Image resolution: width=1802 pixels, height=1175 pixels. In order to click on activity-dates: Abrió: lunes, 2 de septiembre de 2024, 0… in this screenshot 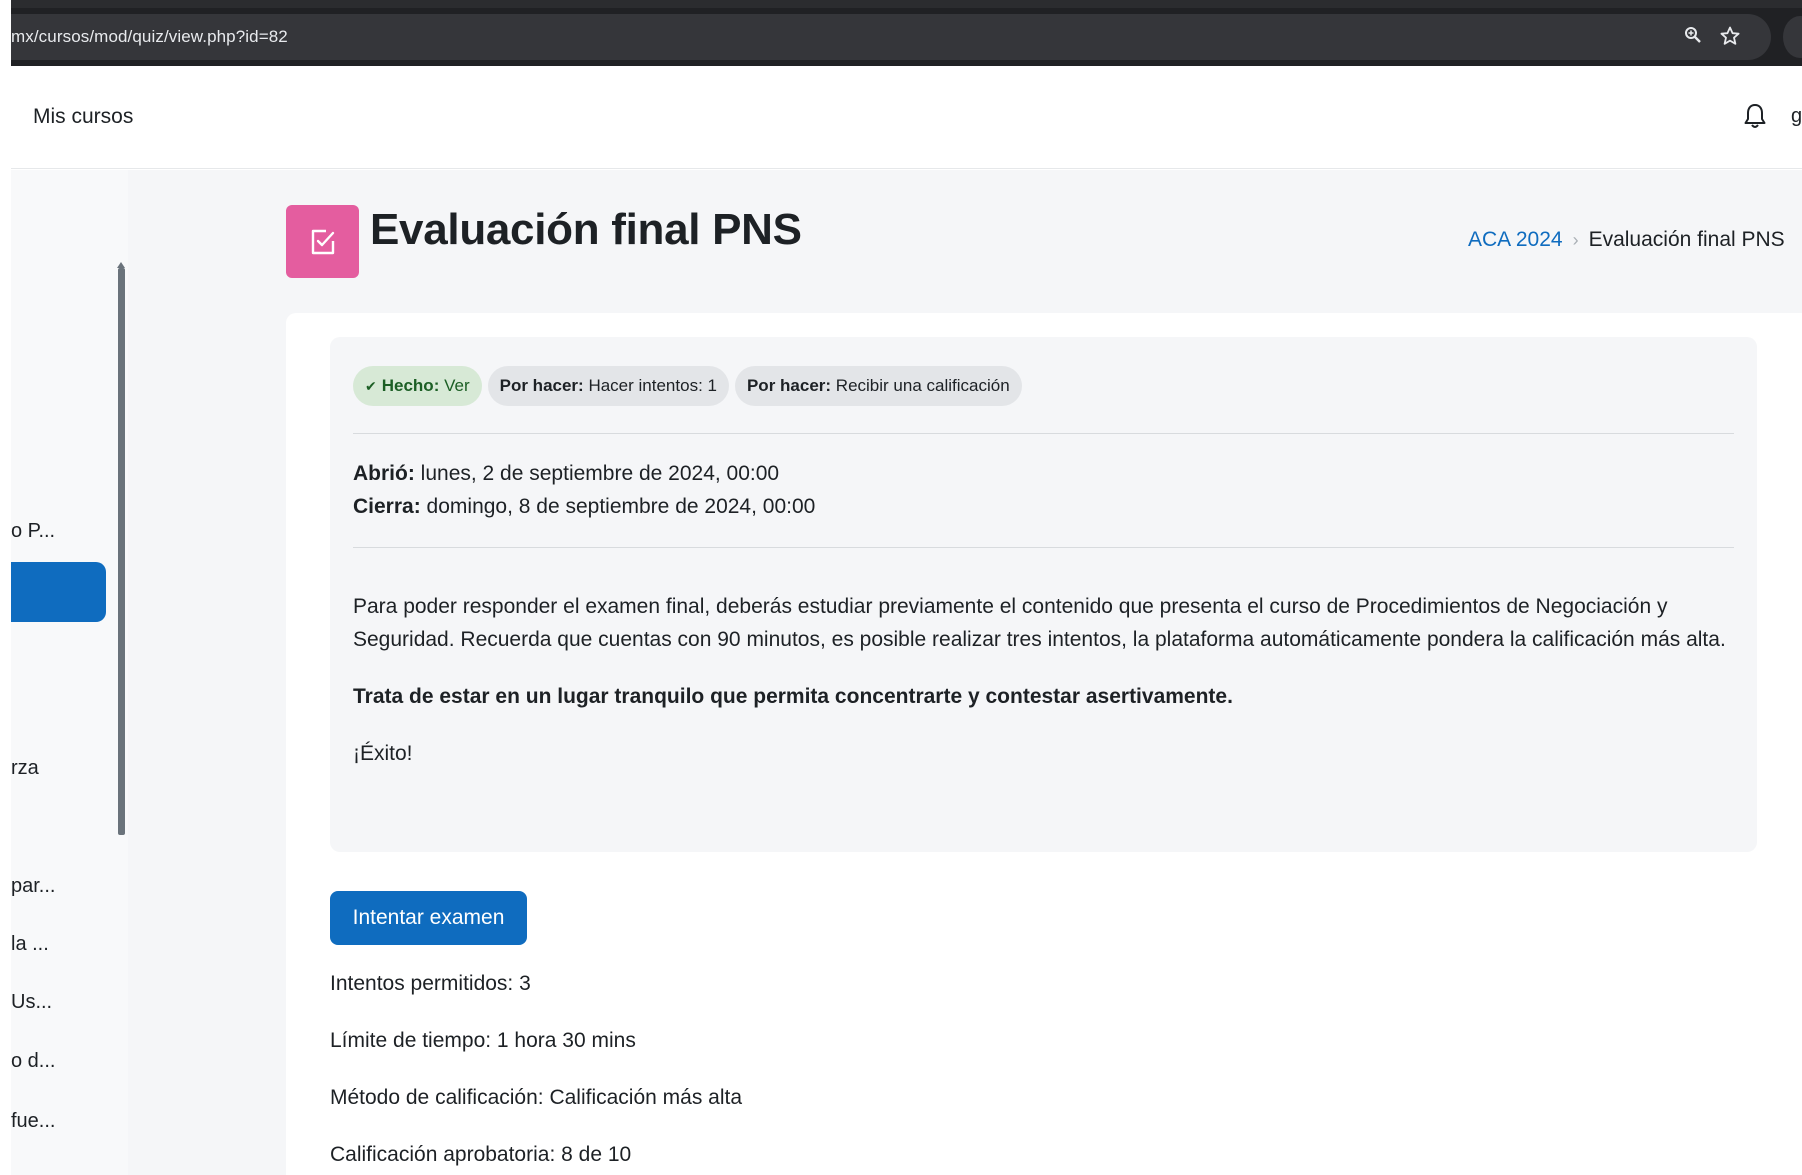, I will do `click(584, 490)`.